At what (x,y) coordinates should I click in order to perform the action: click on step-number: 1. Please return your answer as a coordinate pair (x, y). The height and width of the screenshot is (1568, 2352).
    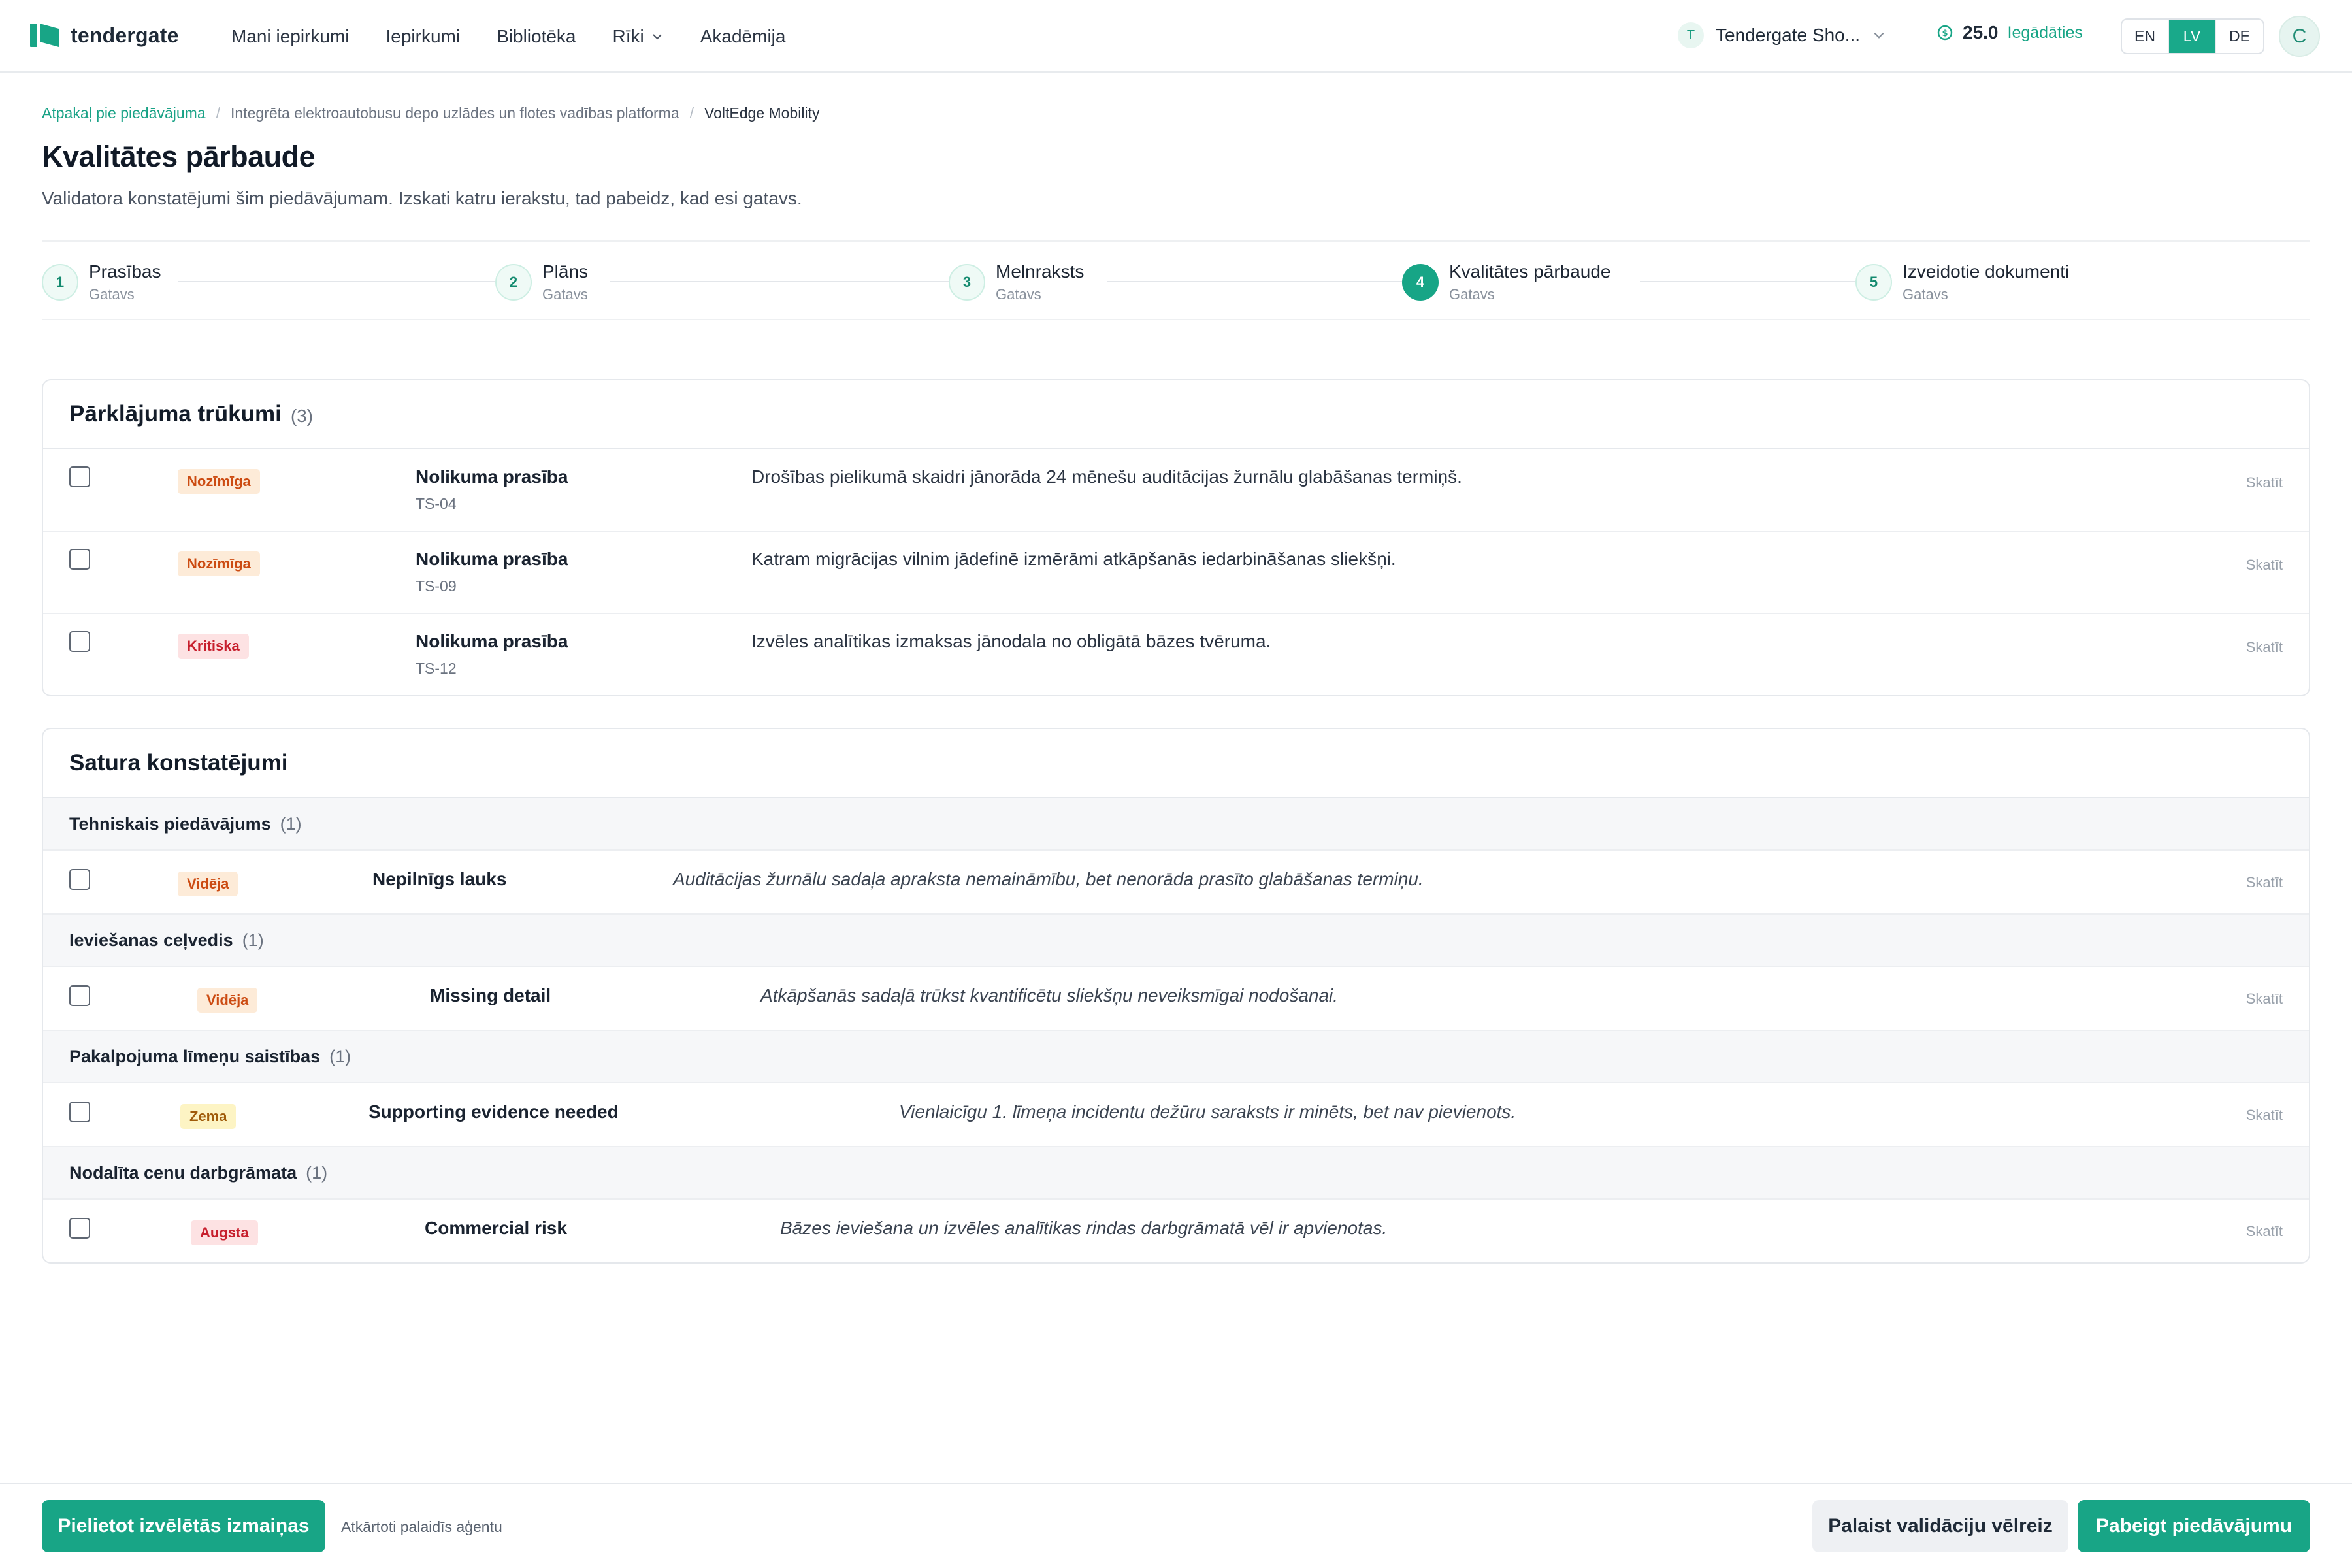
    Looking at the image, I should click on (60, 282).